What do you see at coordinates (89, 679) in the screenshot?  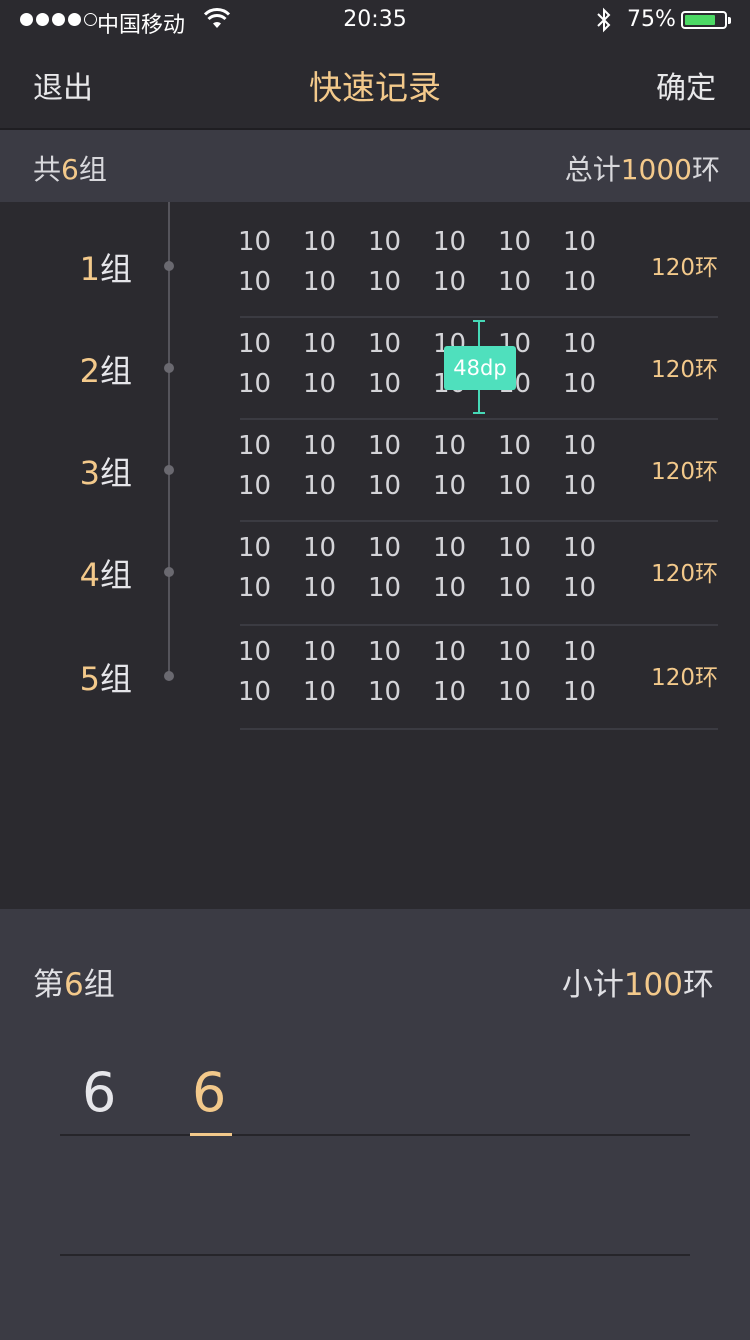 I see `group-number: 5` at bounding box center [89, 679].